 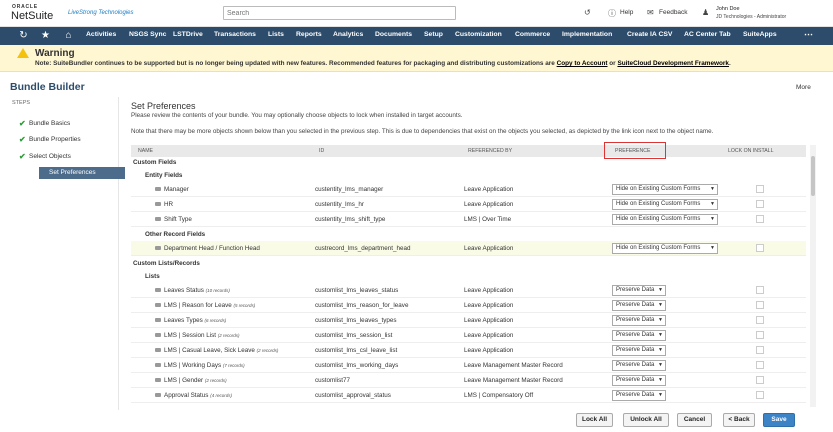 What do you see at coordinates (433, 34) in the screenshot?
I see `nav-setup: Setup` at bounding box center [433, 34].